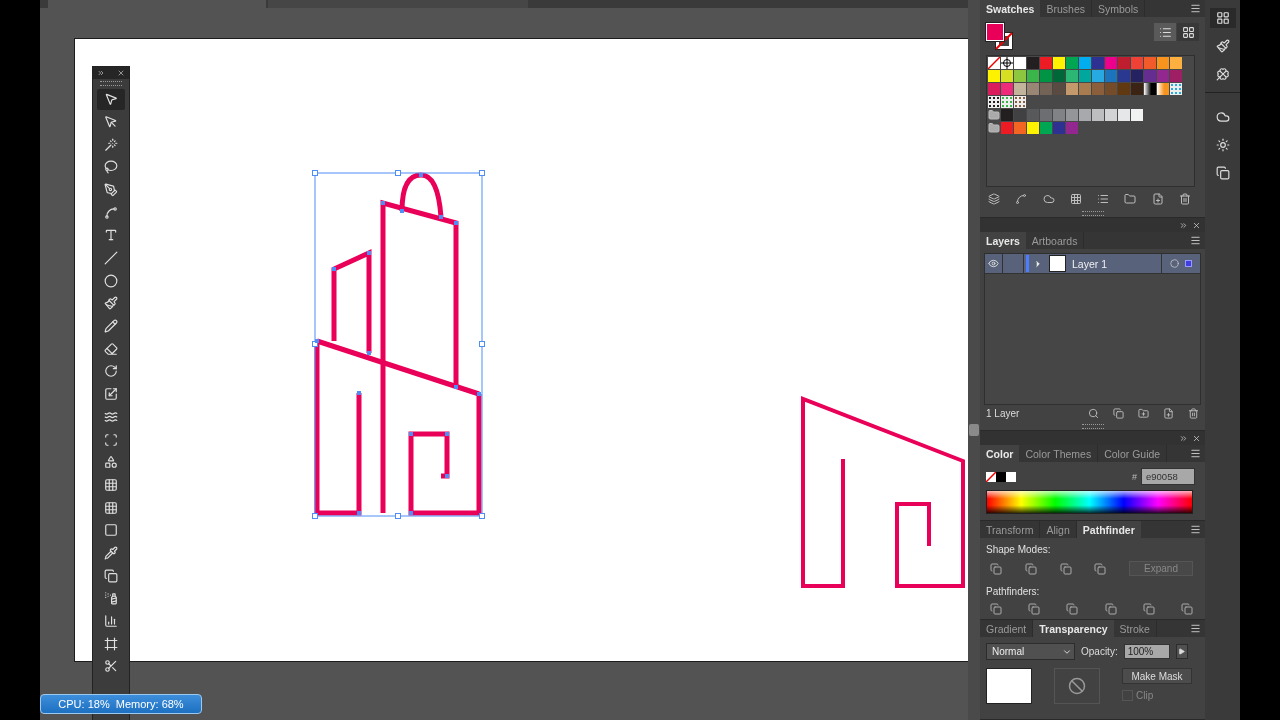 The width and height of the screenshot is (1280, 720). I want to click on panel-tab: Layers, so click(1003, 240).